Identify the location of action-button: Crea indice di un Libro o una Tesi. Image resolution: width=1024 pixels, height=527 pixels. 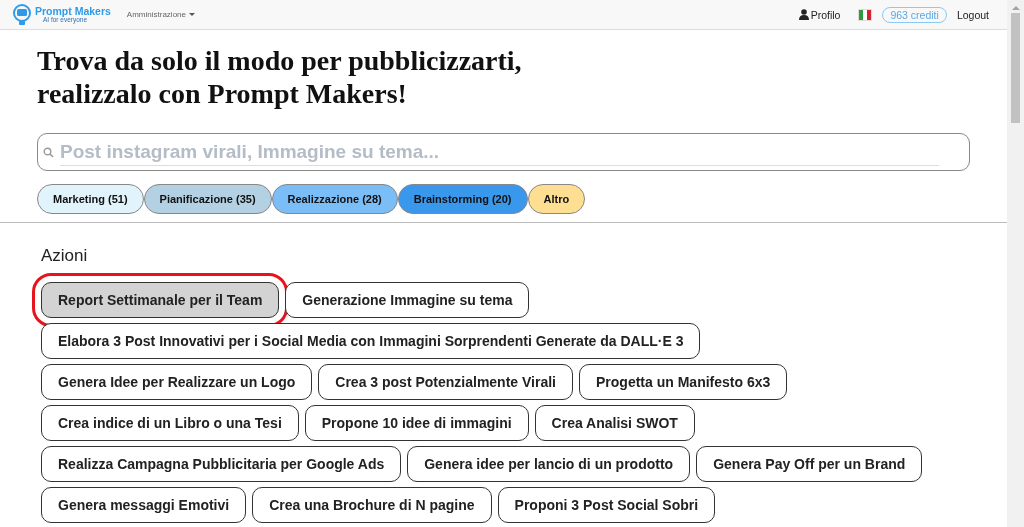
(170, 423).